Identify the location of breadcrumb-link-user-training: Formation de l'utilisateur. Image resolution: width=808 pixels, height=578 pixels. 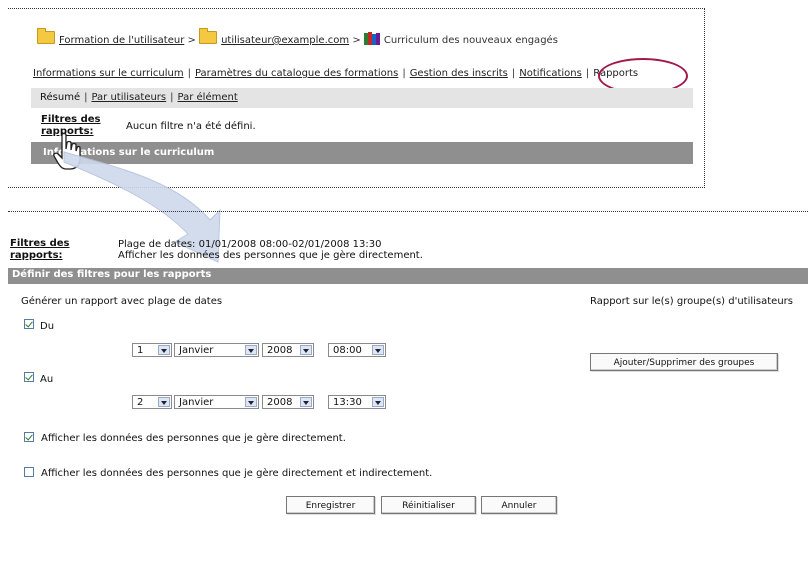
(121, 40).